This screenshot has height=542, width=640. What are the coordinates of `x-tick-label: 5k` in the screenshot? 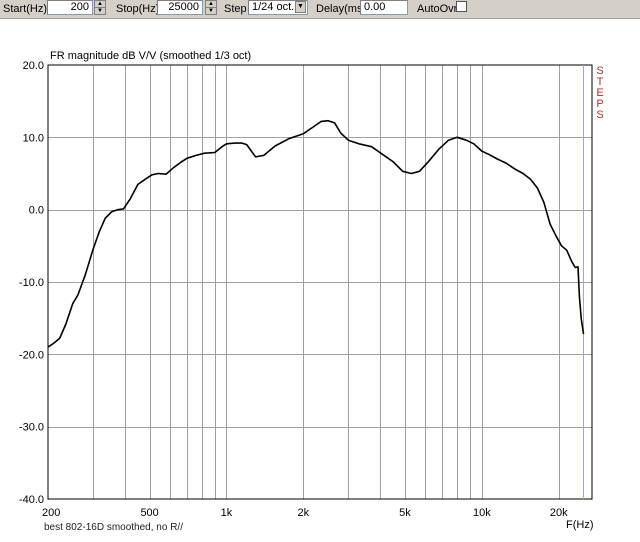 It's located at (405, 513).